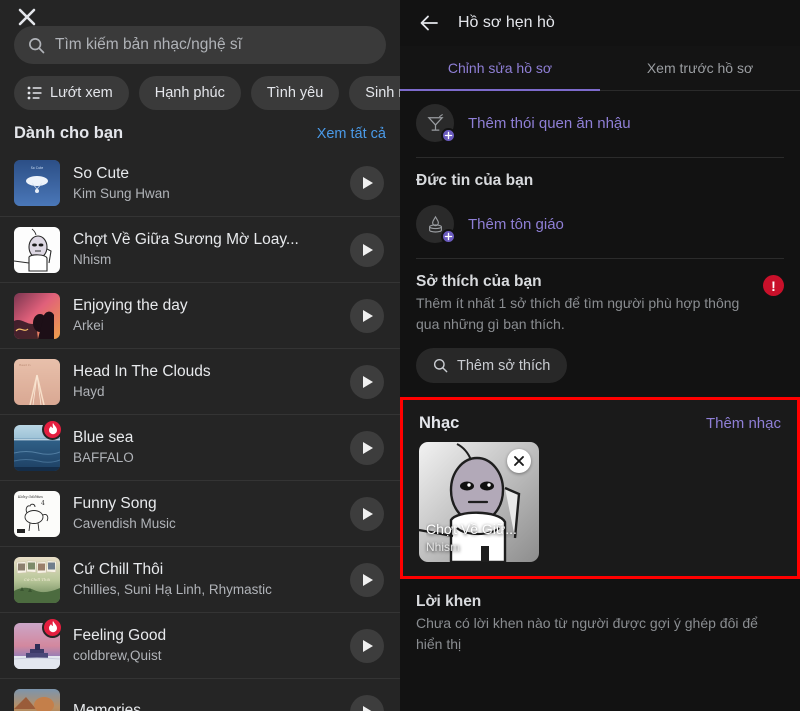 This screenshot has width=800, height=711. Describe the element at coordinates (205, 249) in the screenshot. I see `song-text: Chợt Về Giữa Sương Mờ Loay... Nhism` at that location.